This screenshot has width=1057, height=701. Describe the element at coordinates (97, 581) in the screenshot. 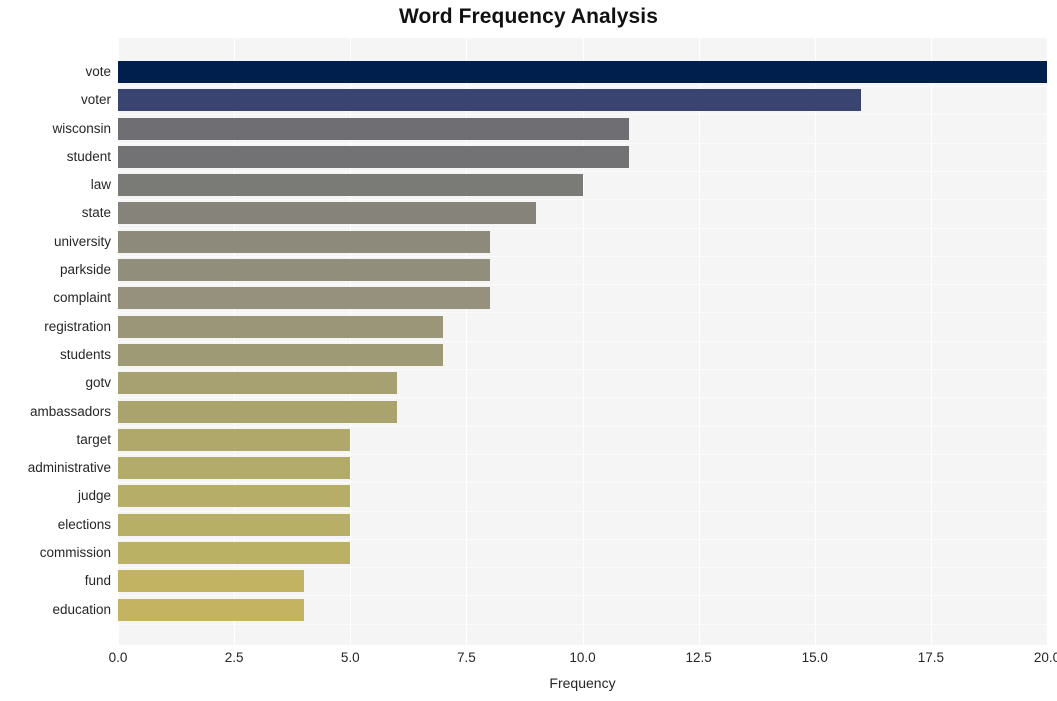

I see `y-axis-tick-label: fund` at that location.